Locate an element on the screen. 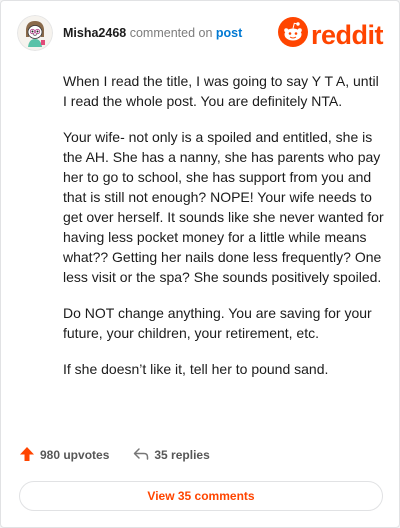  user-avatar is located at coordinates (35, 33).